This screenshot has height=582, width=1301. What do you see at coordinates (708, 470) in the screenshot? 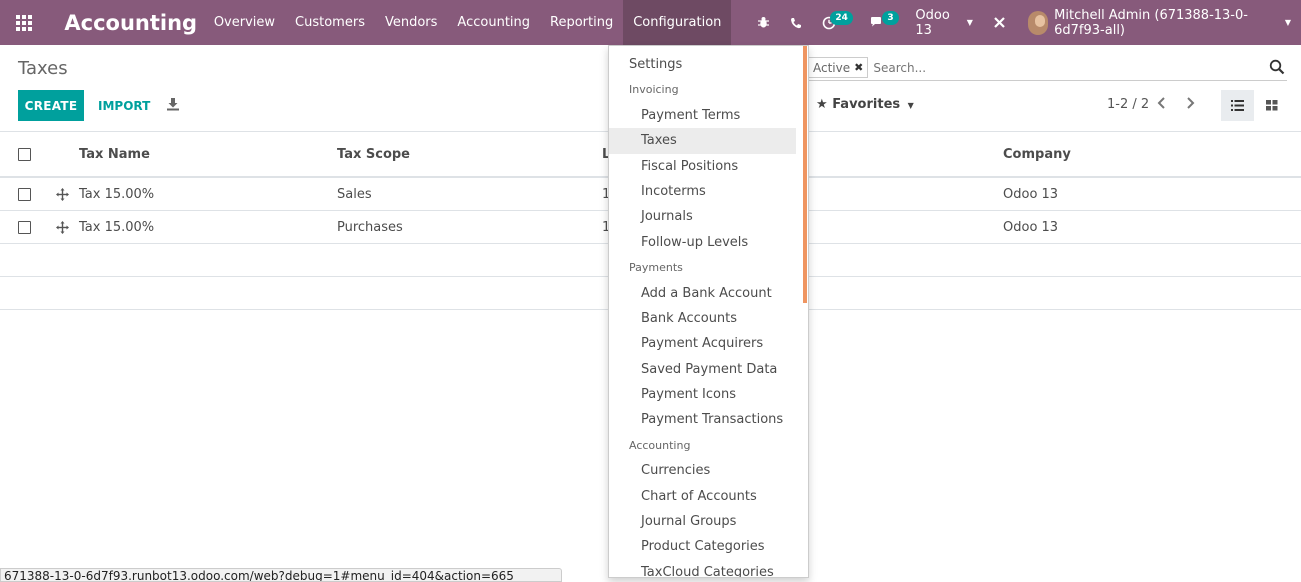
I see `dropdown-item-currencies: Currencies` at bounding box center [708, 470].